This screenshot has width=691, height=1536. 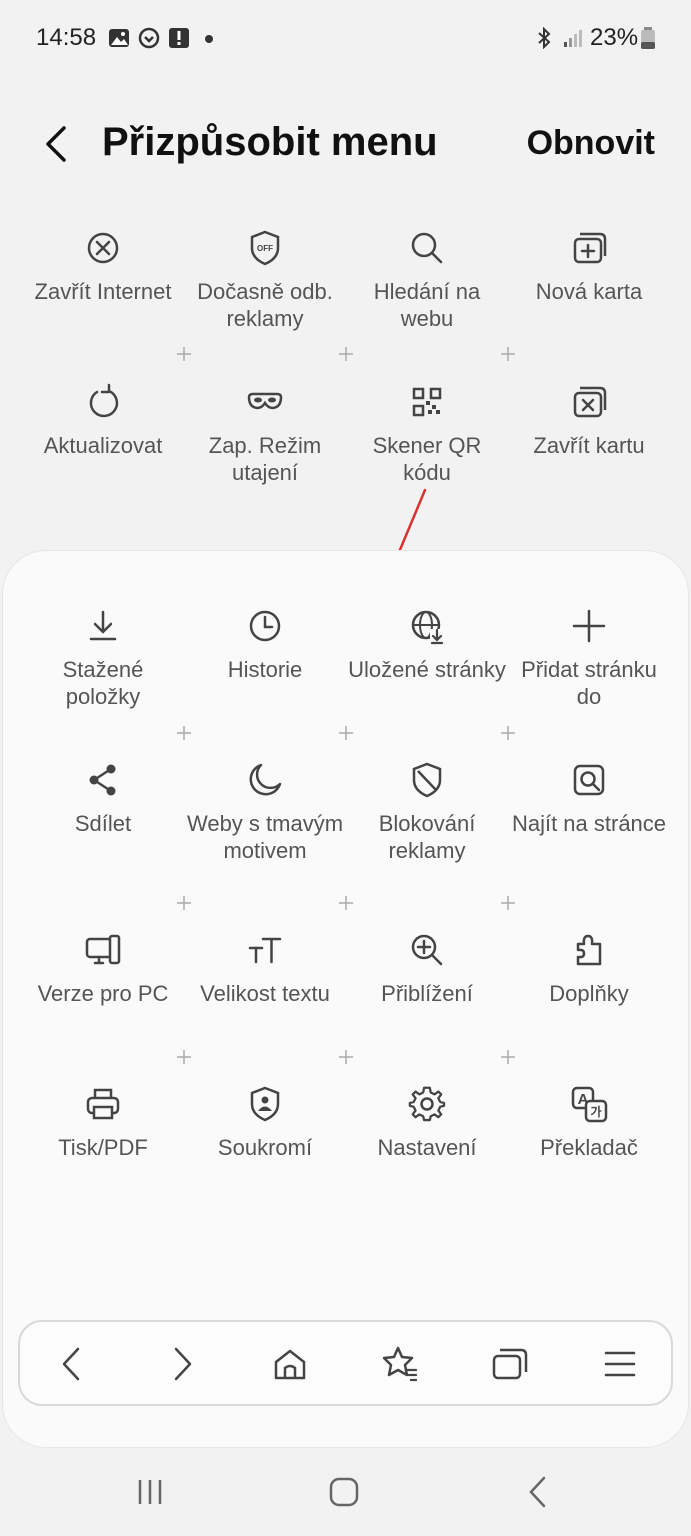 What do you see at coordinates (209, 39) in the screenshot?
I see `notification-dot` at bounding box center [209, 39].